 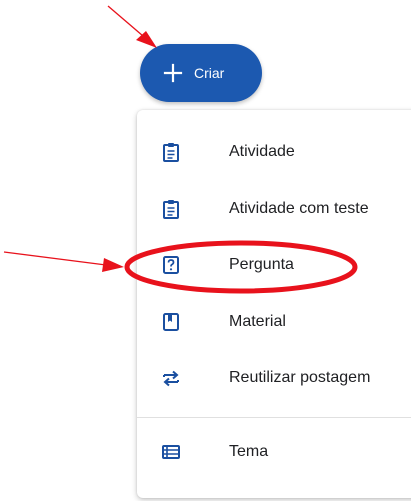 I want to click on menu-item-pergunta: Pergunta, so click(x=274, y=265).